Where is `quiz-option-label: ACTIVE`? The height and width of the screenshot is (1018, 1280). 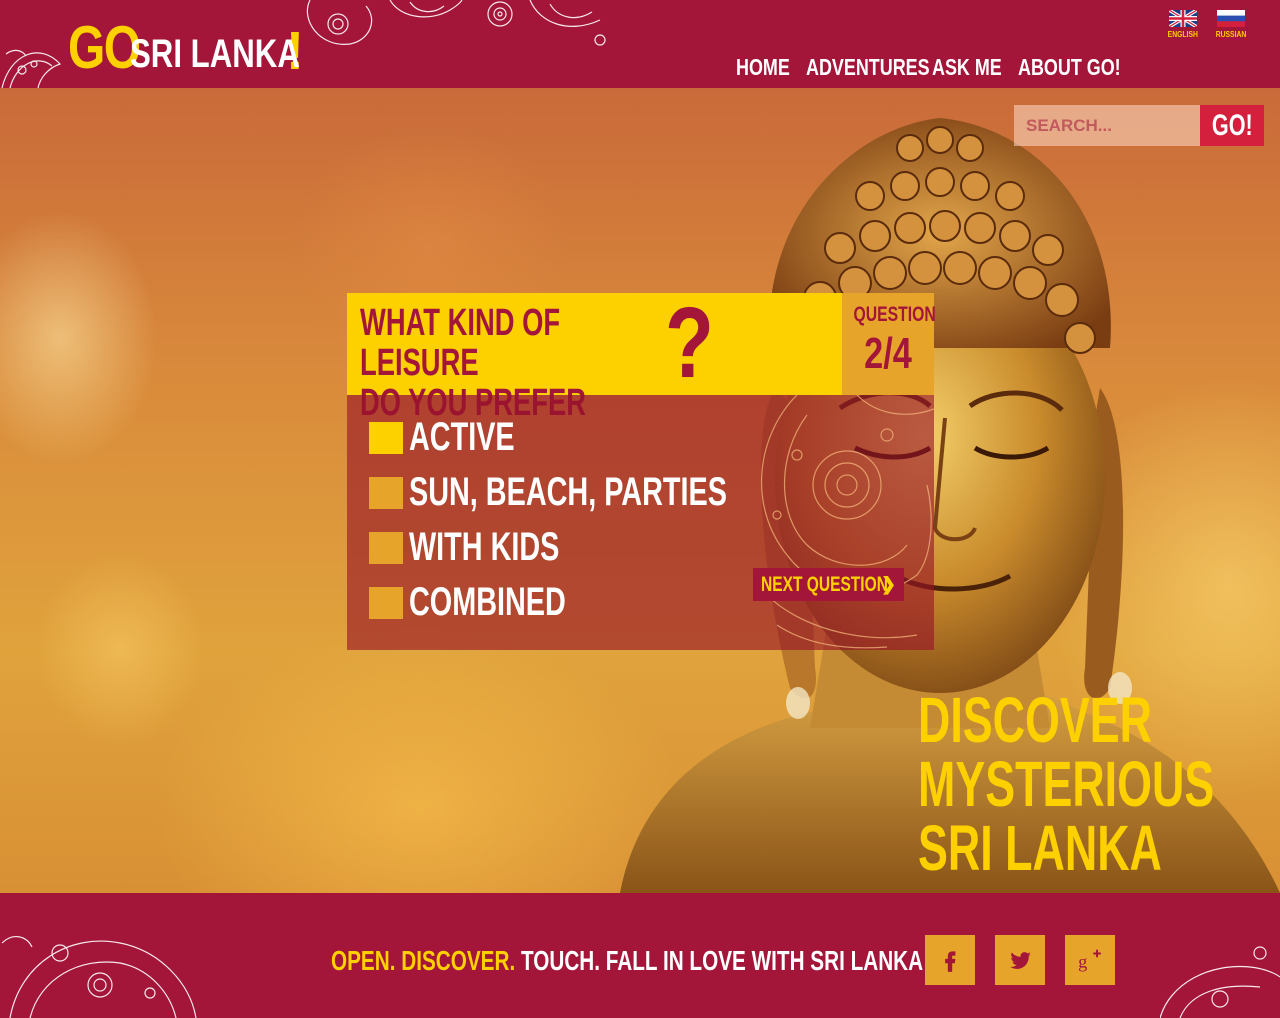
quiz-option-label: ACTIVE is located at coordinates (462, 437).